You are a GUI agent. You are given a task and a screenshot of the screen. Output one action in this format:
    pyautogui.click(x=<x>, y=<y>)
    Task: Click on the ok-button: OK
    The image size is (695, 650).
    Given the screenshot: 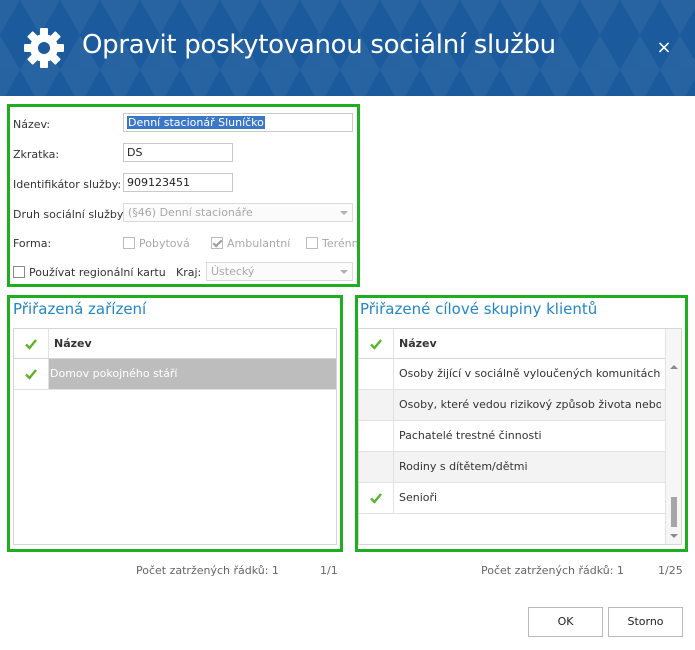 What is the action you would take?
    pyautogui.click(x=565, y=622)
    